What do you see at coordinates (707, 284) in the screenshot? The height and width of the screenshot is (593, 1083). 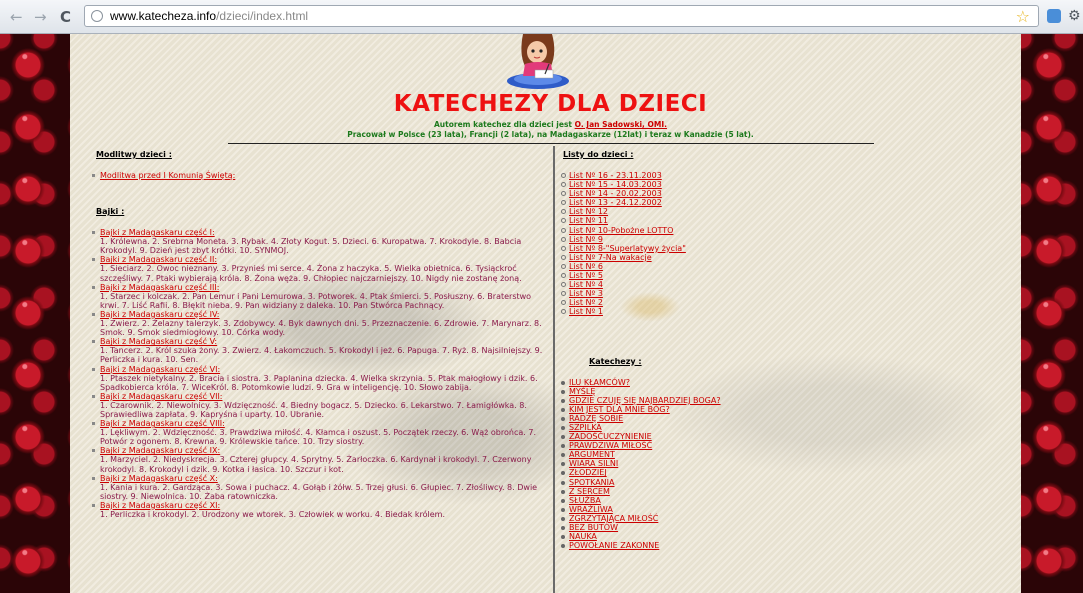 I see `list-item: List Nº 4` at bounding box center [707, 284].